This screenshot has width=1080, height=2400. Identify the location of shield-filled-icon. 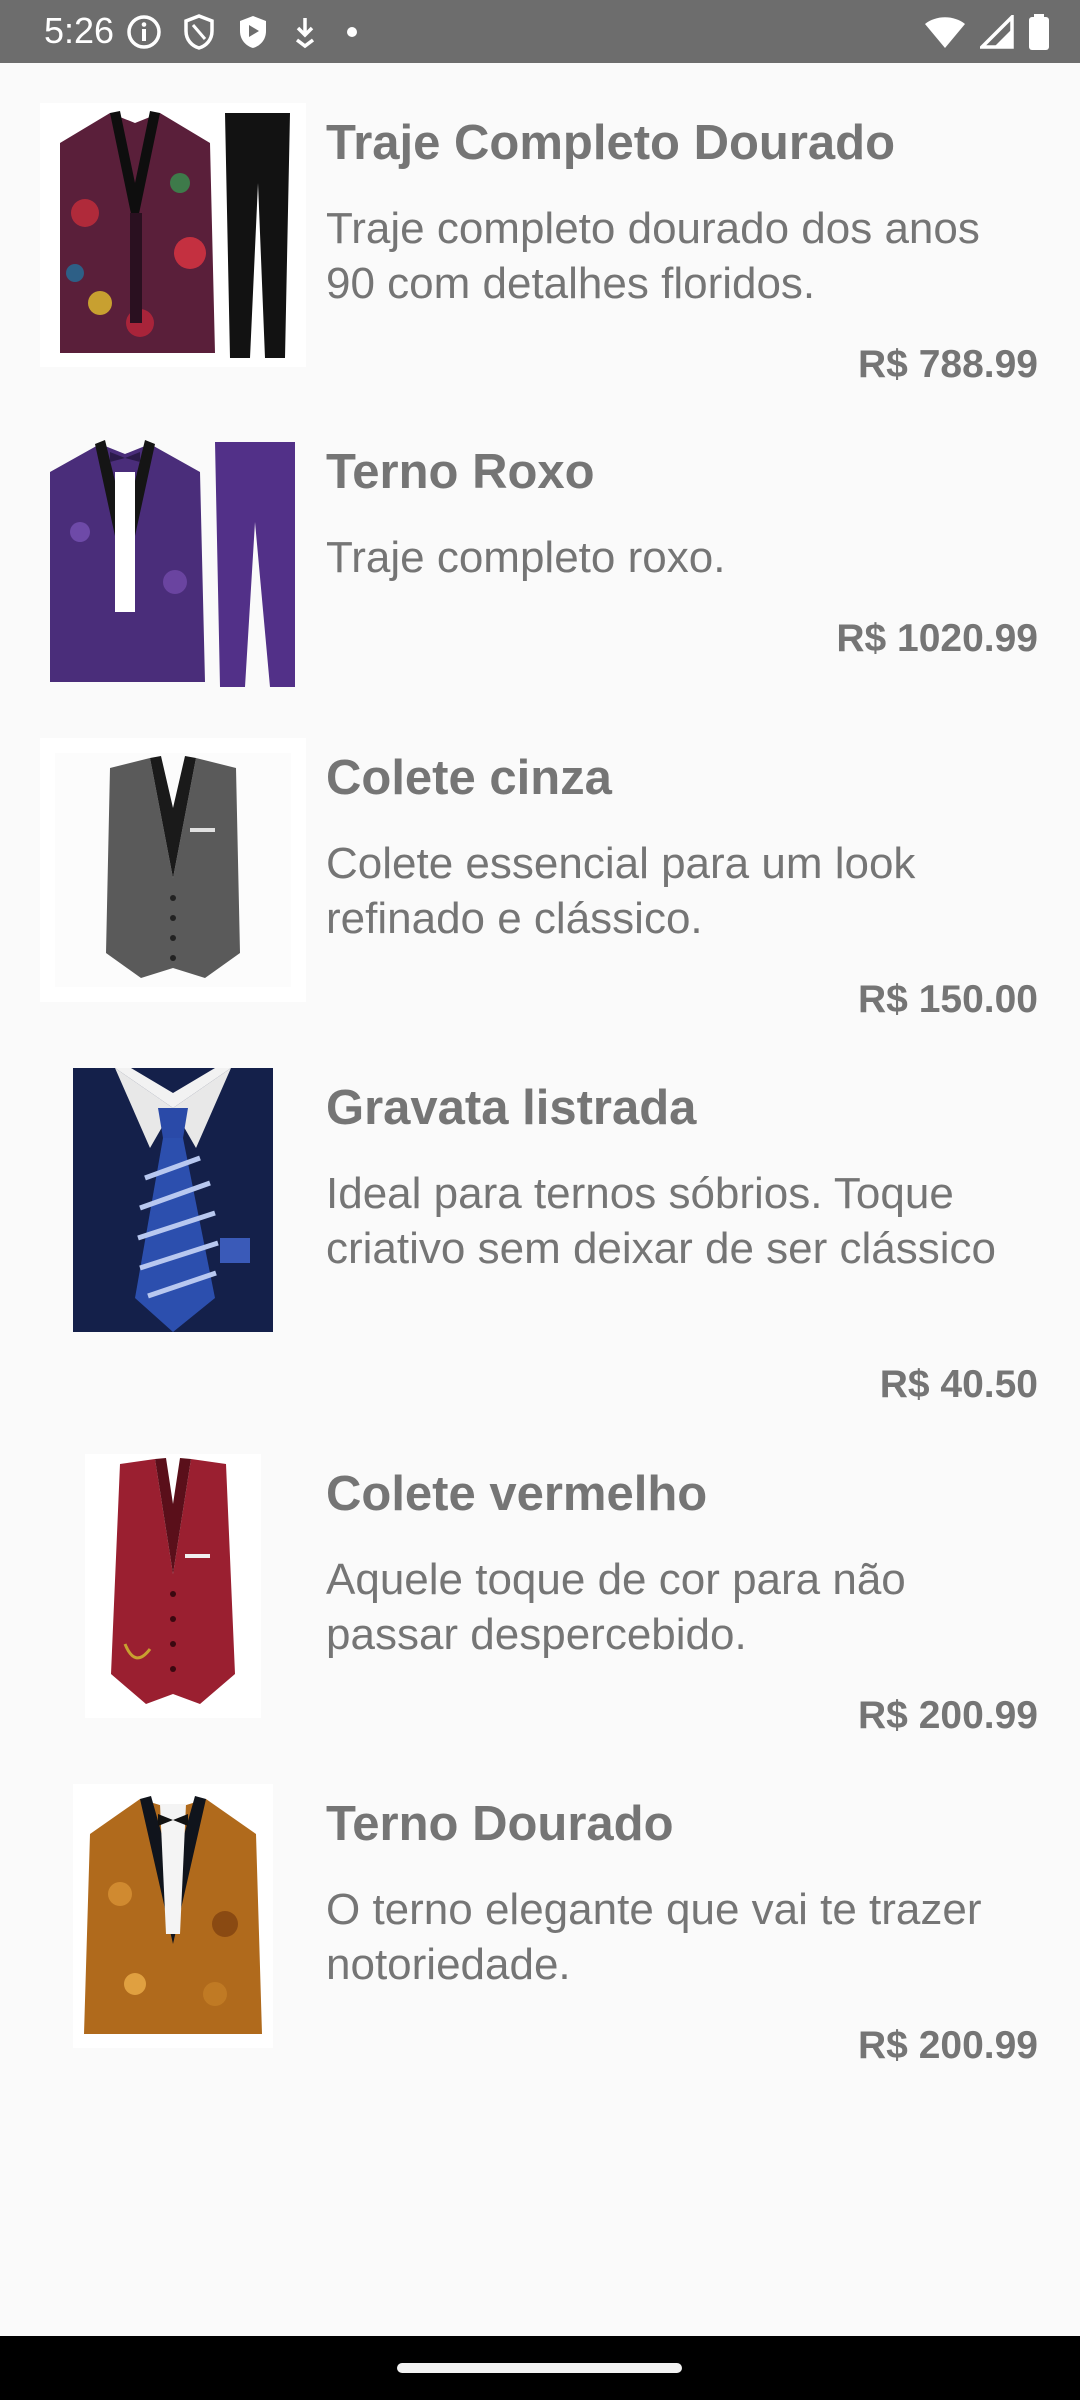
(253, 32).